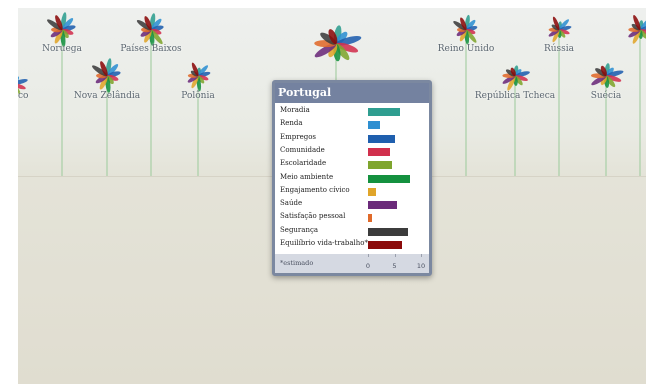 The width and height of the screenshot is (646, 384). Describe the element at coordinates (291, 203) in the screenshot. I see `row-label: Saúde` at that location.